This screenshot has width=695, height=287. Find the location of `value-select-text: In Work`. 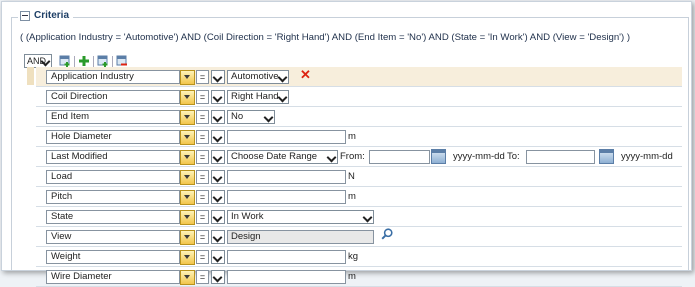

value-select-text: In Work is located at coordinates (247, 216).